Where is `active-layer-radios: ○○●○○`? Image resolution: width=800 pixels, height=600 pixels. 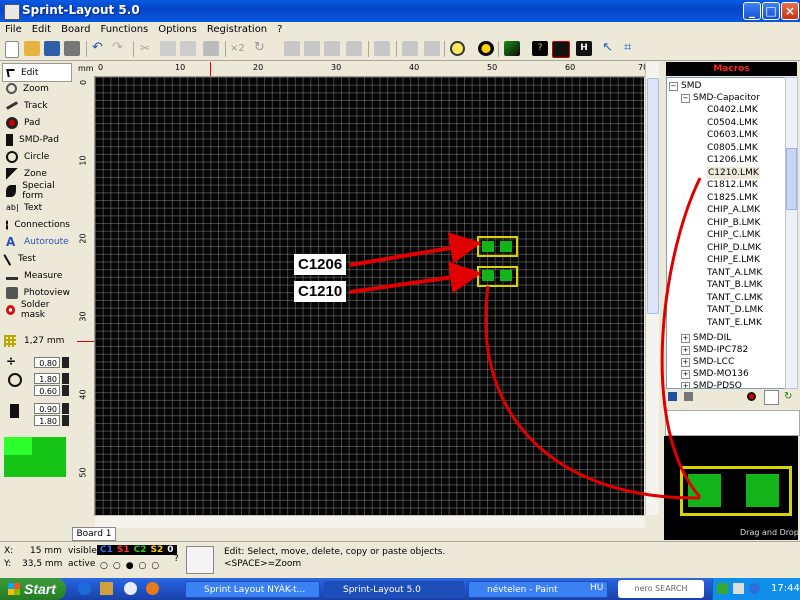
active-layer-radios: ○○●○○ is located at coordinates (132, 566).